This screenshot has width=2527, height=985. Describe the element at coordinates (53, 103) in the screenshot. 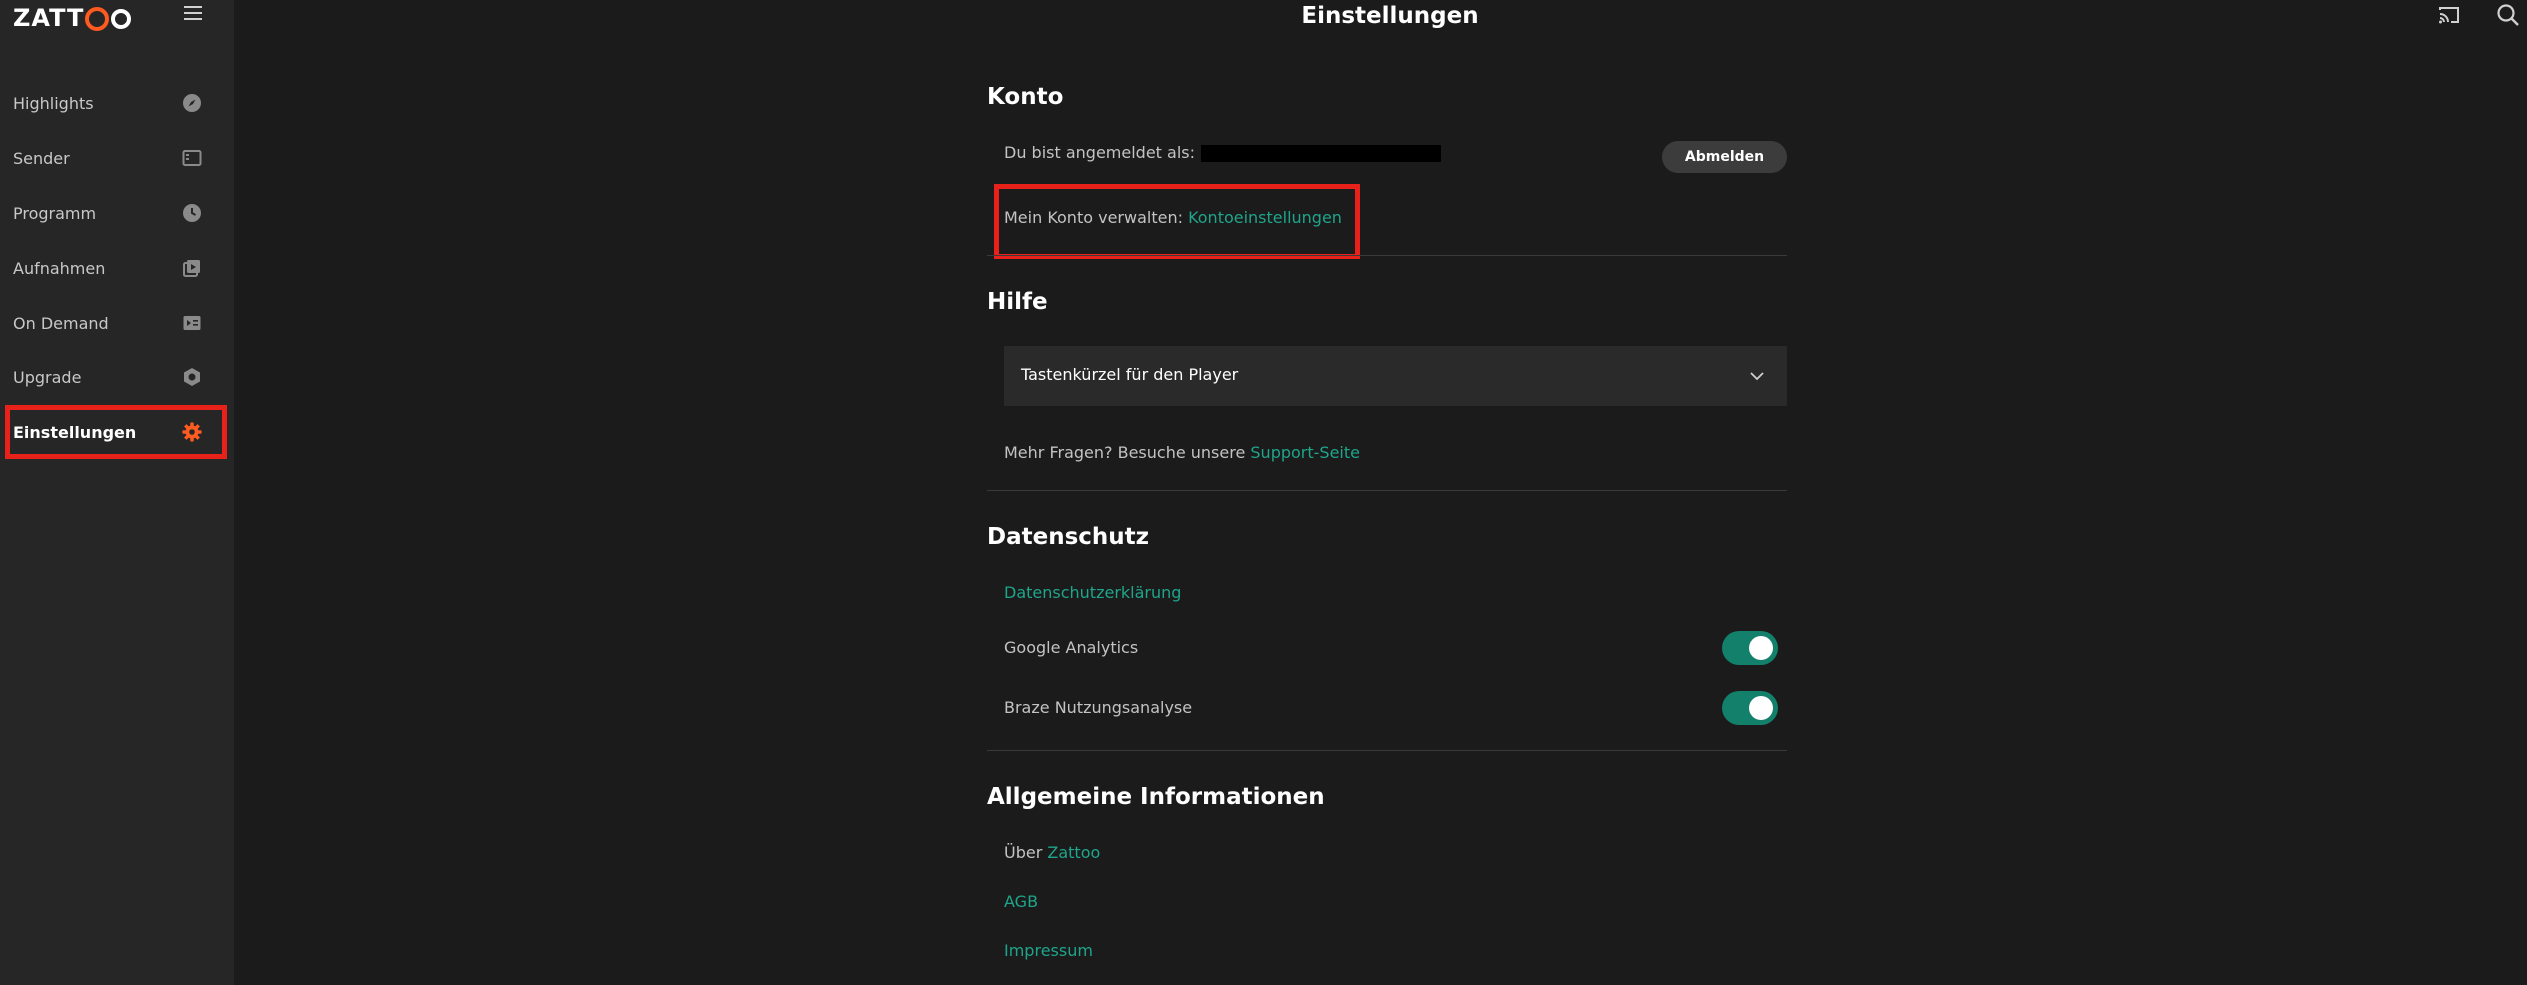

I see `sidebar-item-label: Highlights` at that location.